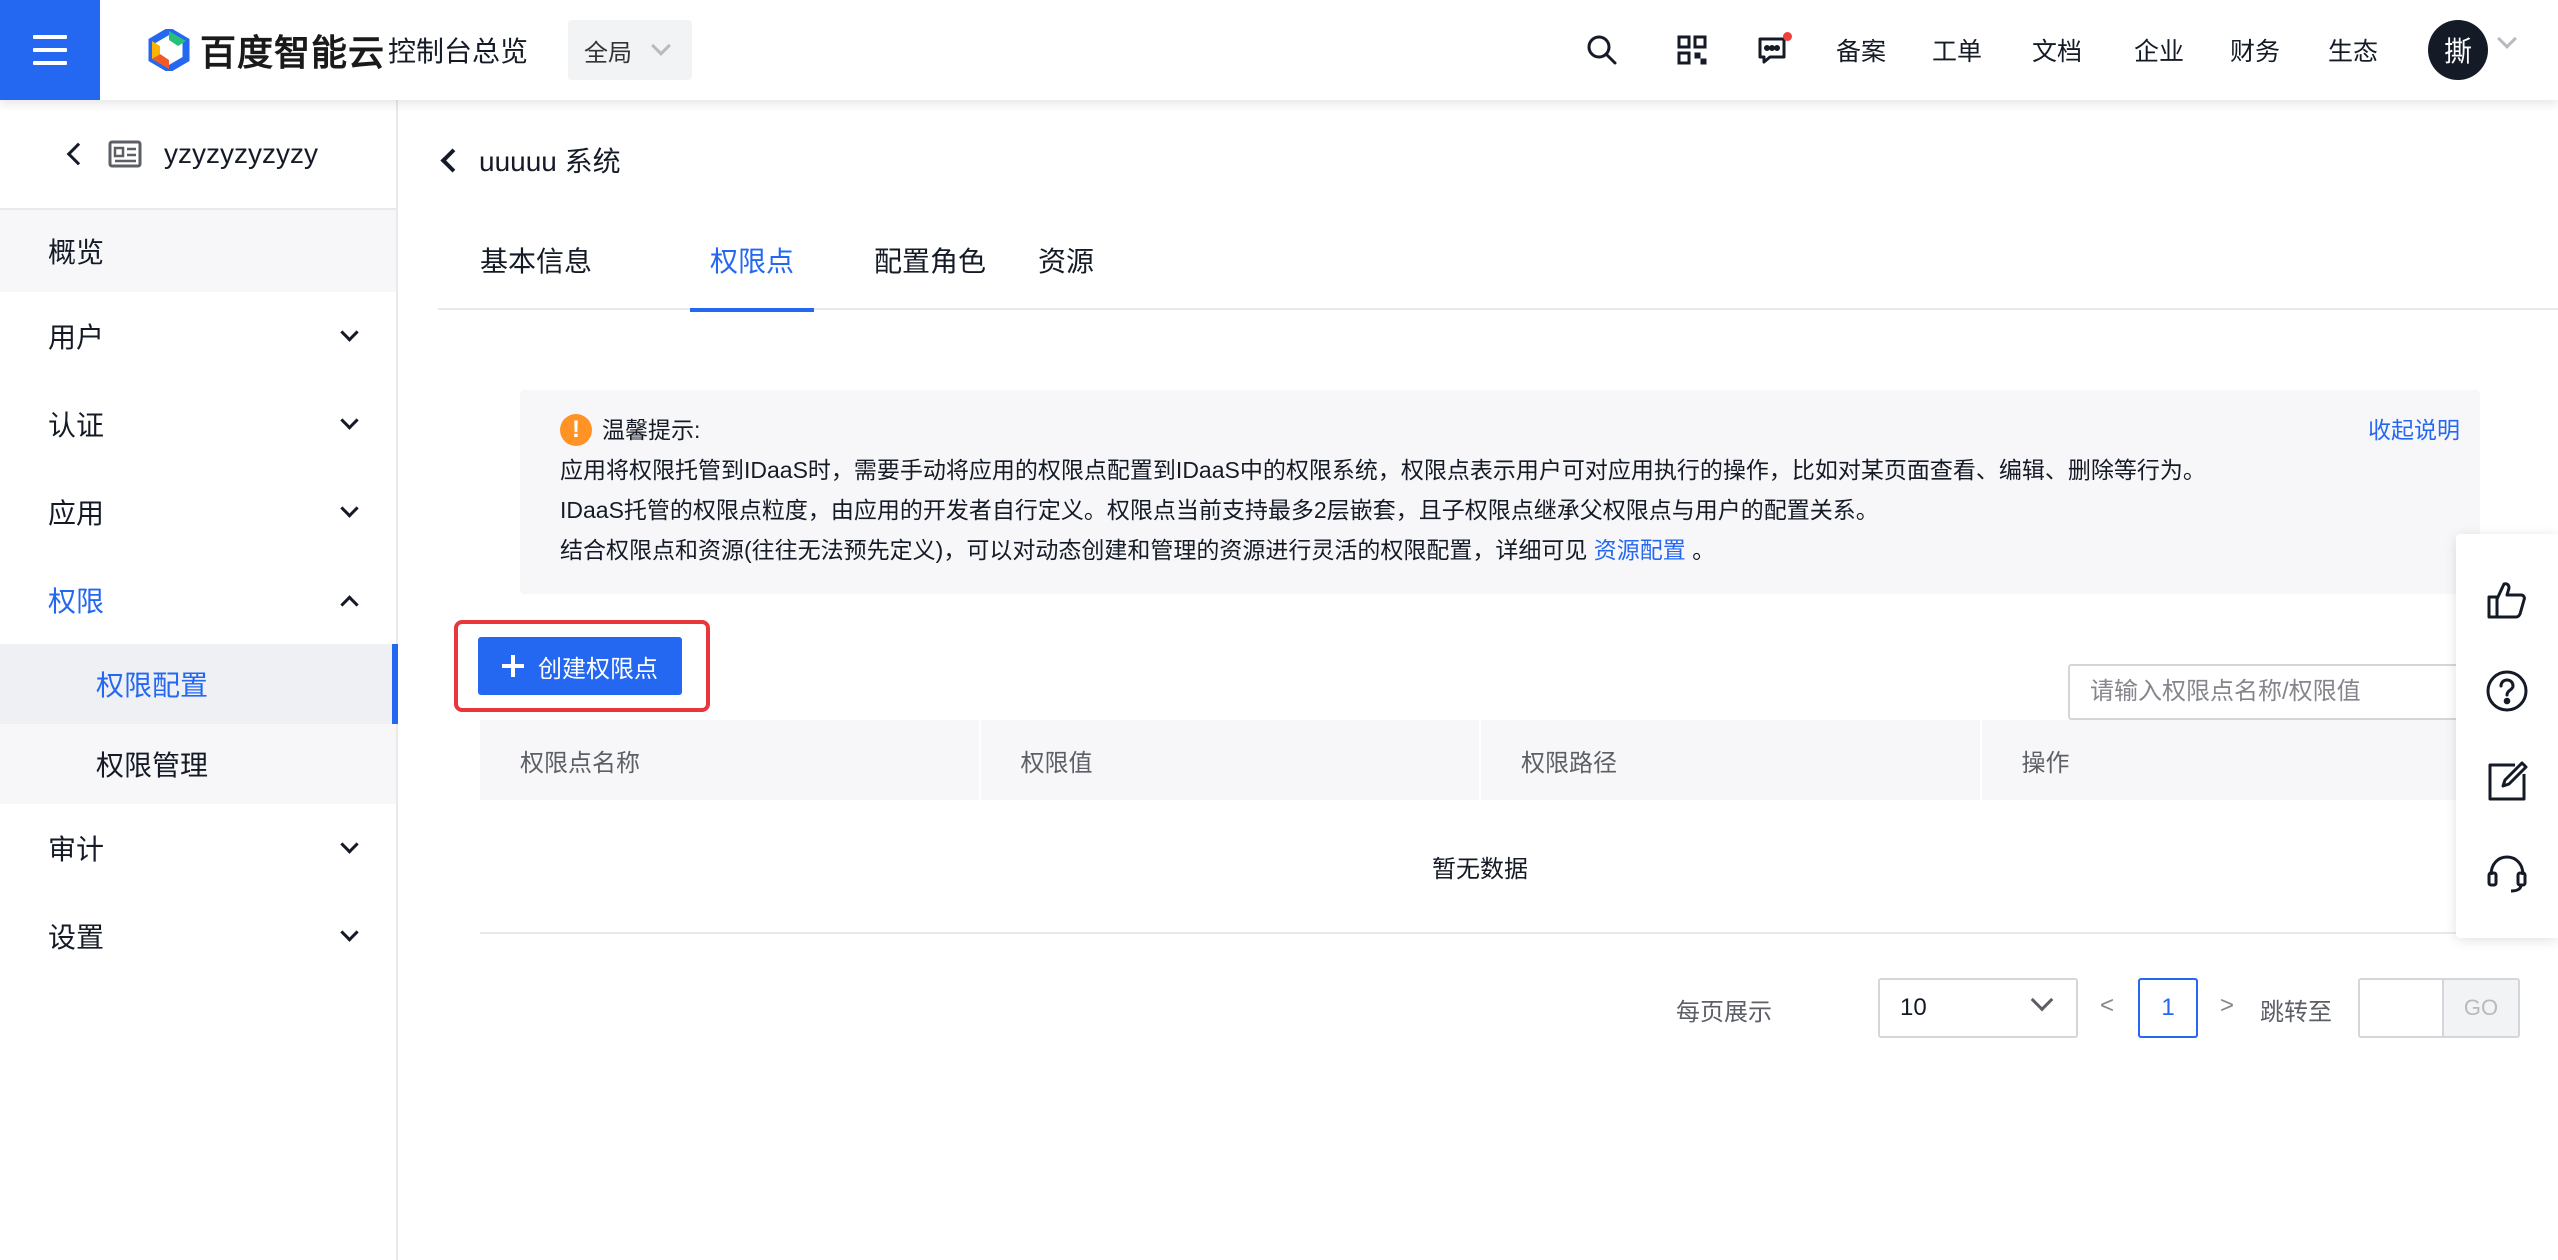 The image size is (2558, 1260). Describe the element at coordinates (1498, 261) in the screenshot. I see `tab-bar: 基本信息 权限点 配置角色 资源` at that location.